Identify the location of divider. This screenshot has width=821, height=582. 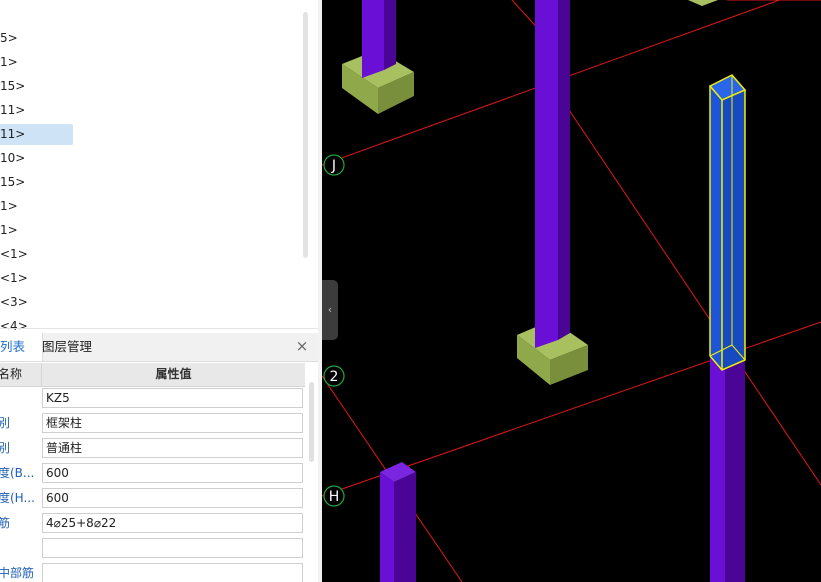
(159, 328).